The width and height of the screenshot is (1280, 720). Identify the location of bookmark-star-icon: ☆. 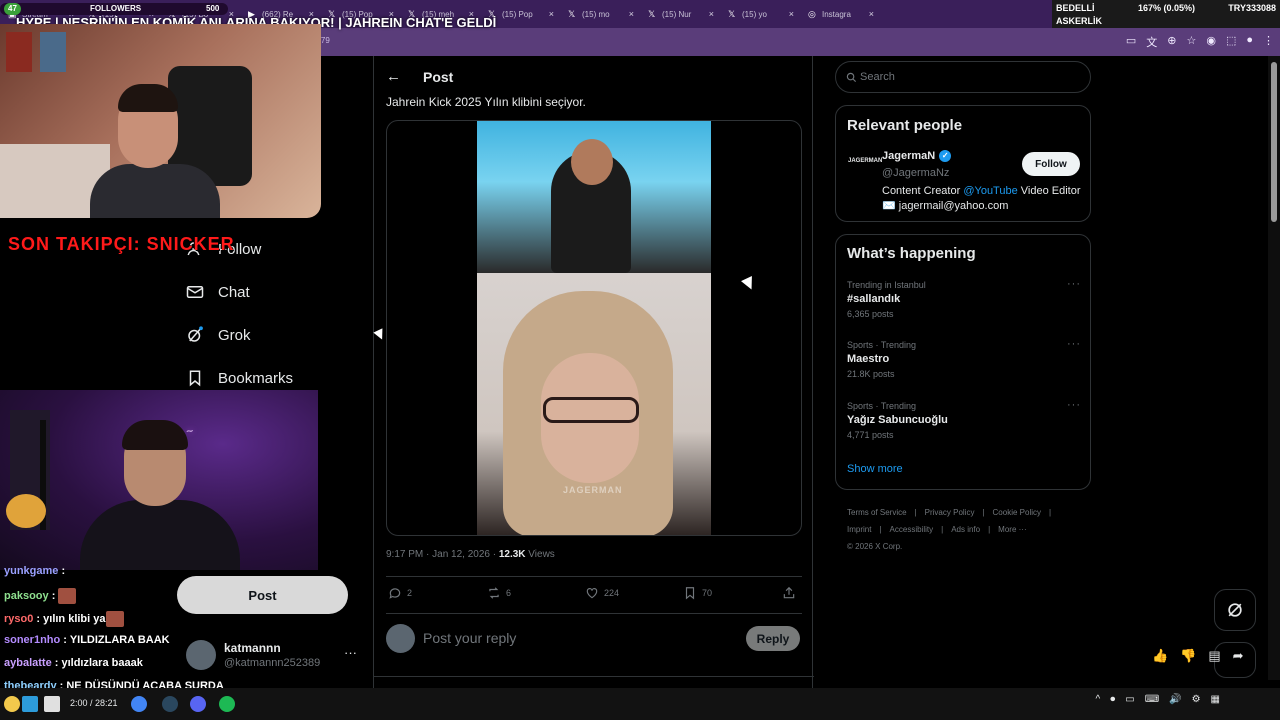
(1191, 42).